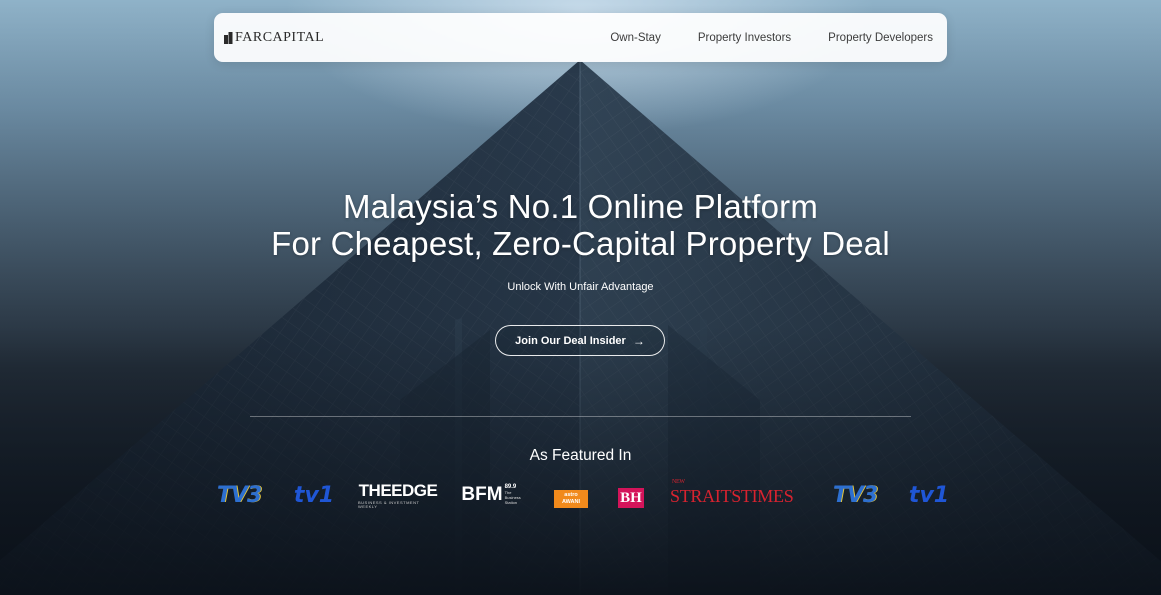  What do you see at coordinates (732, 496) in the screenshot?
I see `nst-main-text: STRAITSTIMES` at bounding box center [732, 496].